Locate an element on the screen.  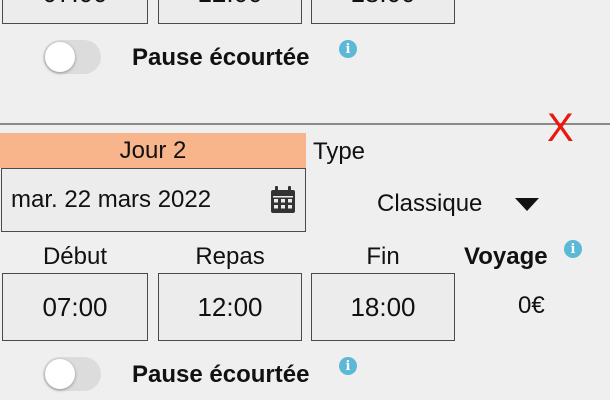
meal-time-field: 12:00 is located at coordinates (230, 307).